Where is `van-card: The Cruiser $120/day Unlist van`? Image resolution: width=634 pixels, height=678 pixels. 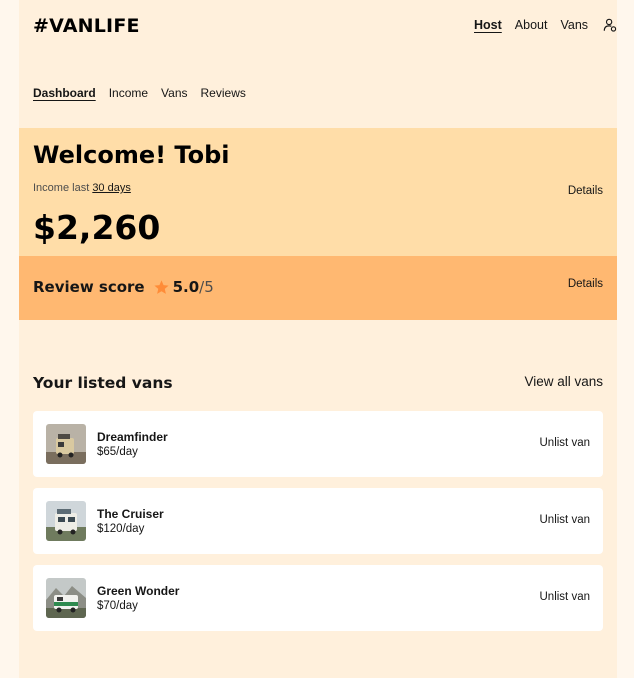
van-card: The Cruiser $120/day Unlist van is located at coordinates (318, 521).